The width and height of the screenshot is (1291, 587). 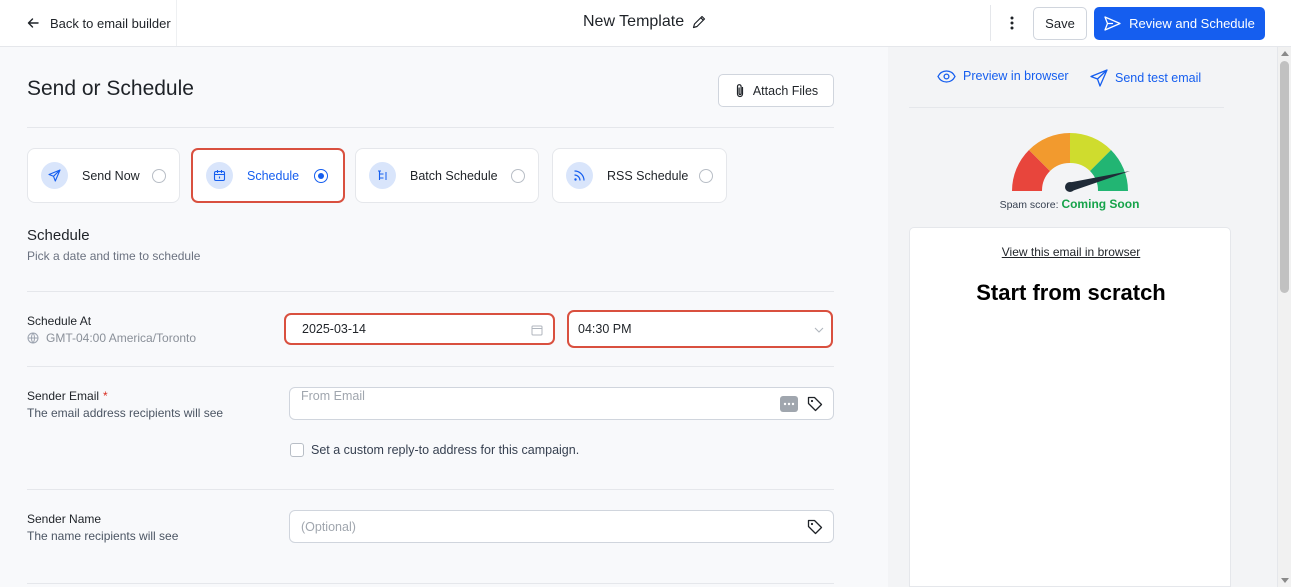 What do you see at coordinates (273, 175) in the screenshot?
I see `option-label: Schedule` at bounding box center [273, 175].